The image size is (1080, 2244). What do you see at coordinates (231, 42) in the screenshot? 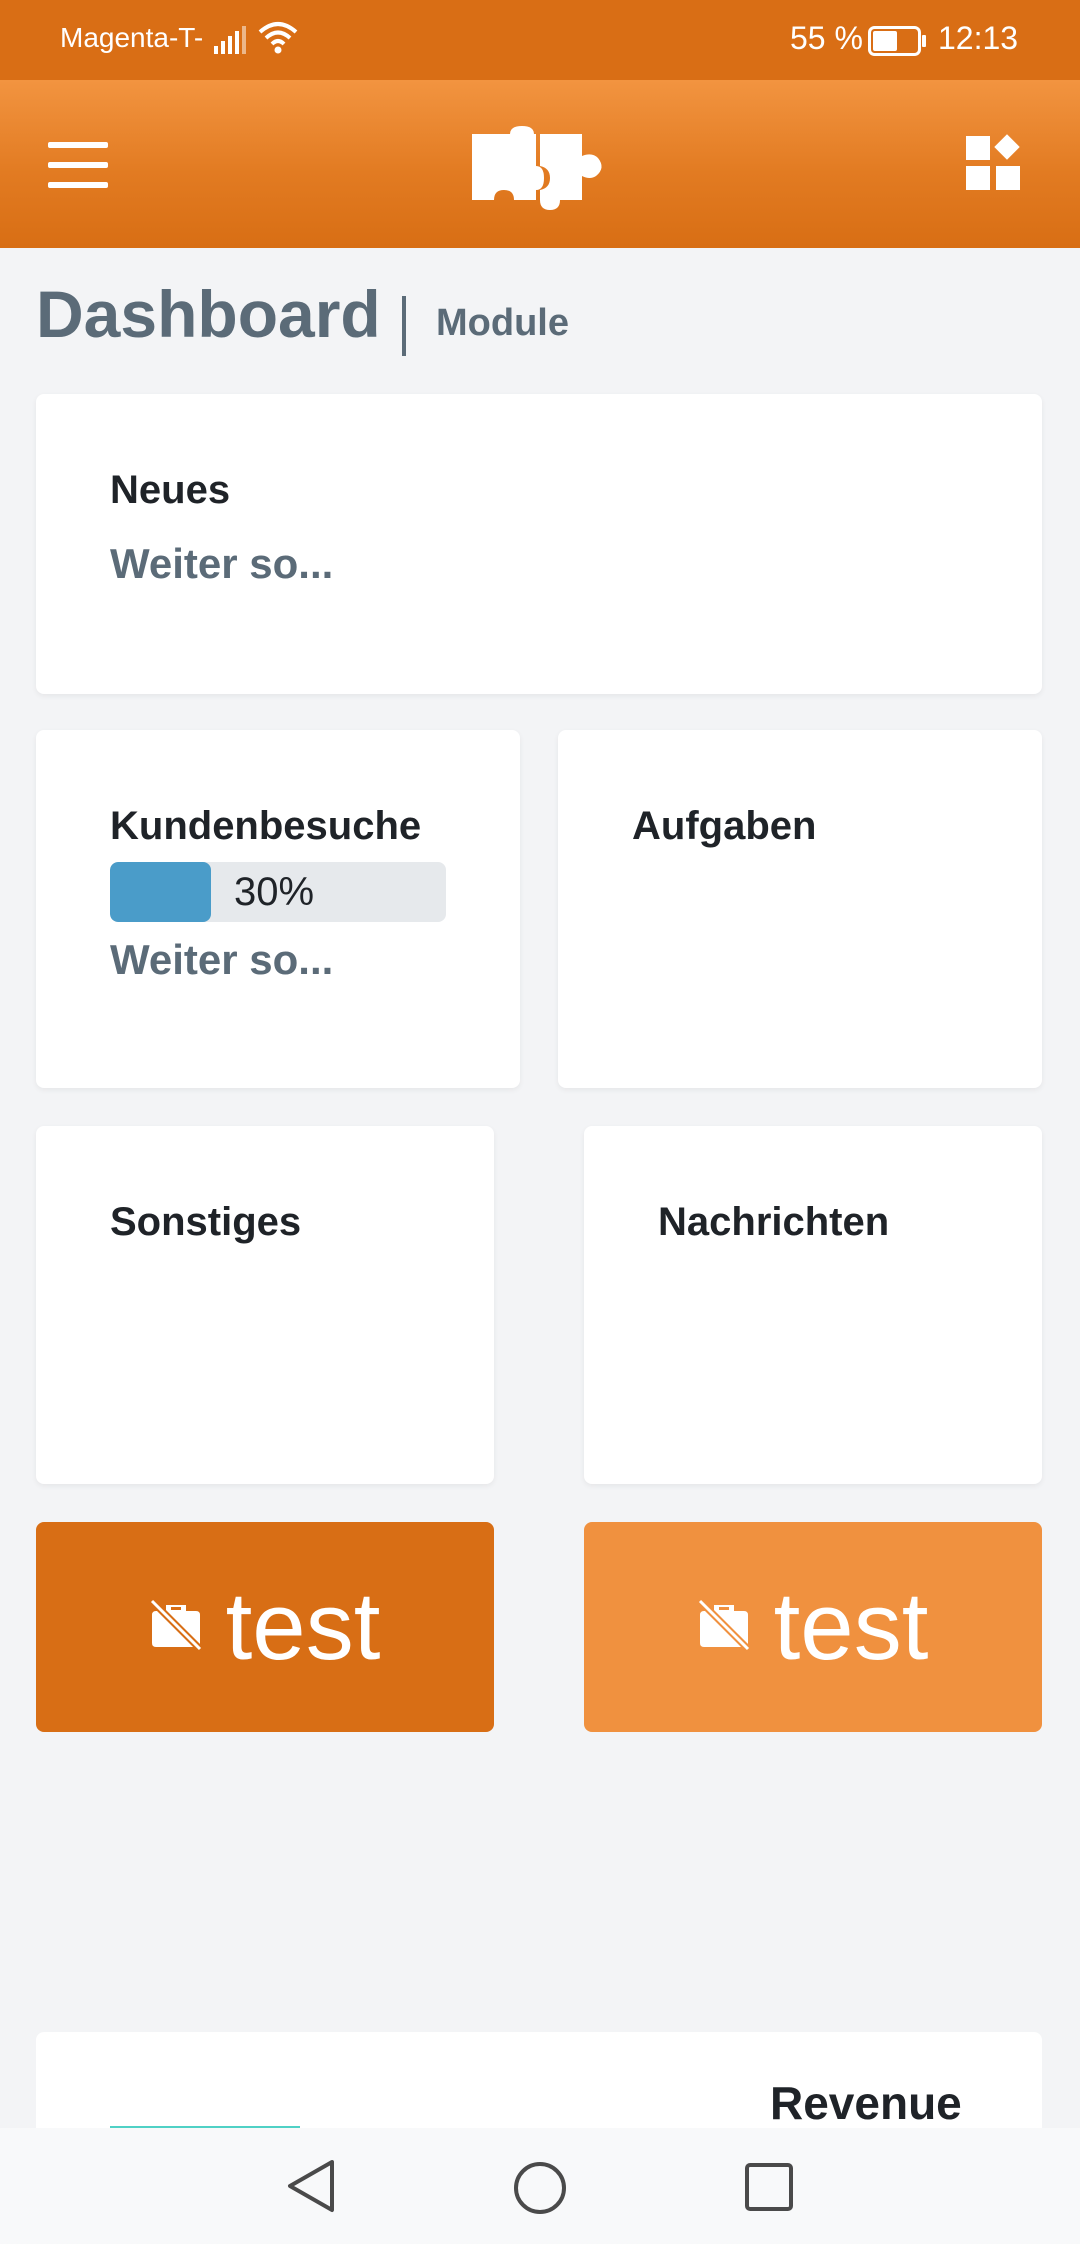
I see `signal-icon` at bounding box center [231, 42].